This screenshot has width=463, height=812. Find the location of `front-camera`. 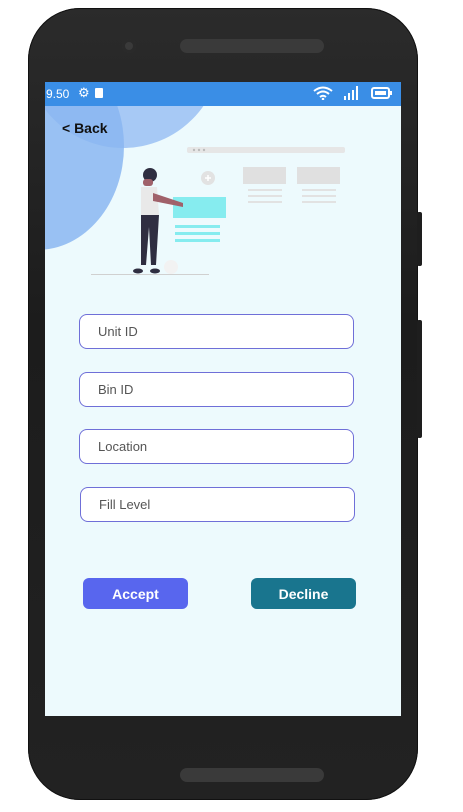

front-camera is located at coordinates (129, 46).